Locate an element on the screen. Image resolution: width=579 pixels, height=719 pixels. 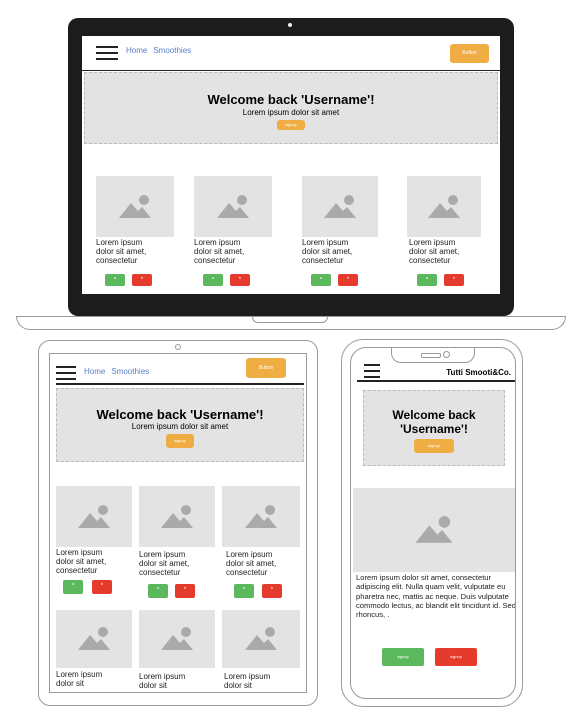
hero-title: 'Username'! is located at coordinates (434, 429).